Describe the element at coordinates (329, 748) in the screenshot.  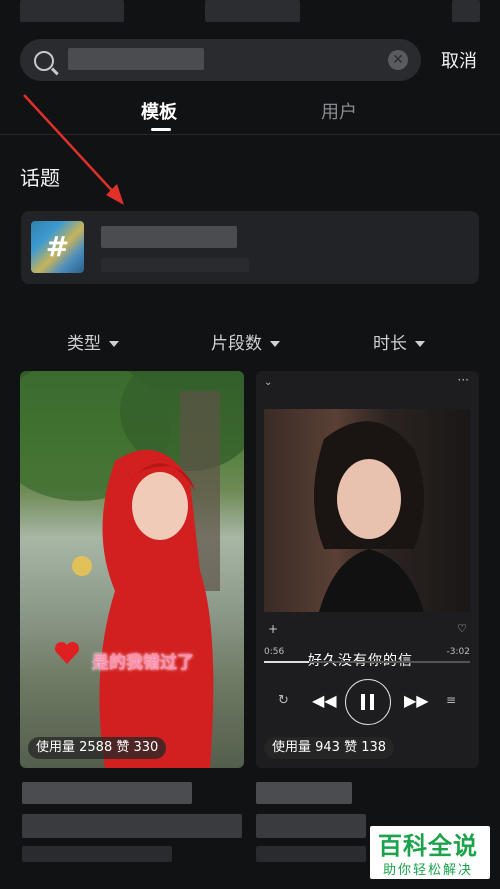
I see `card-2-usage-badge: 使用量 943 赞 138` at that location.